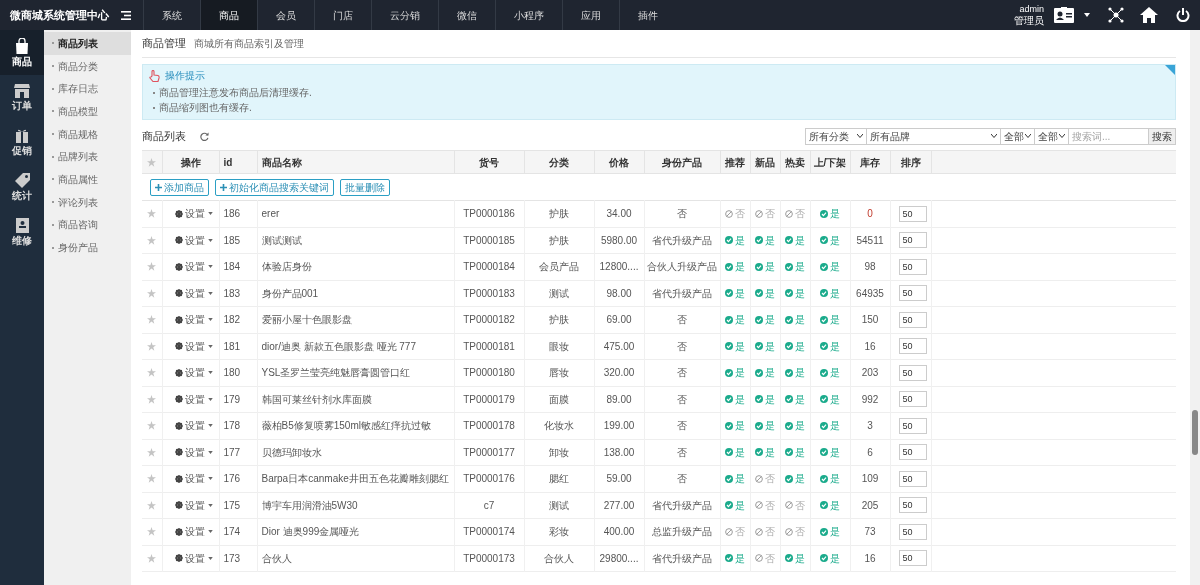  I want to click on caret-icon, so click(1087, 15).